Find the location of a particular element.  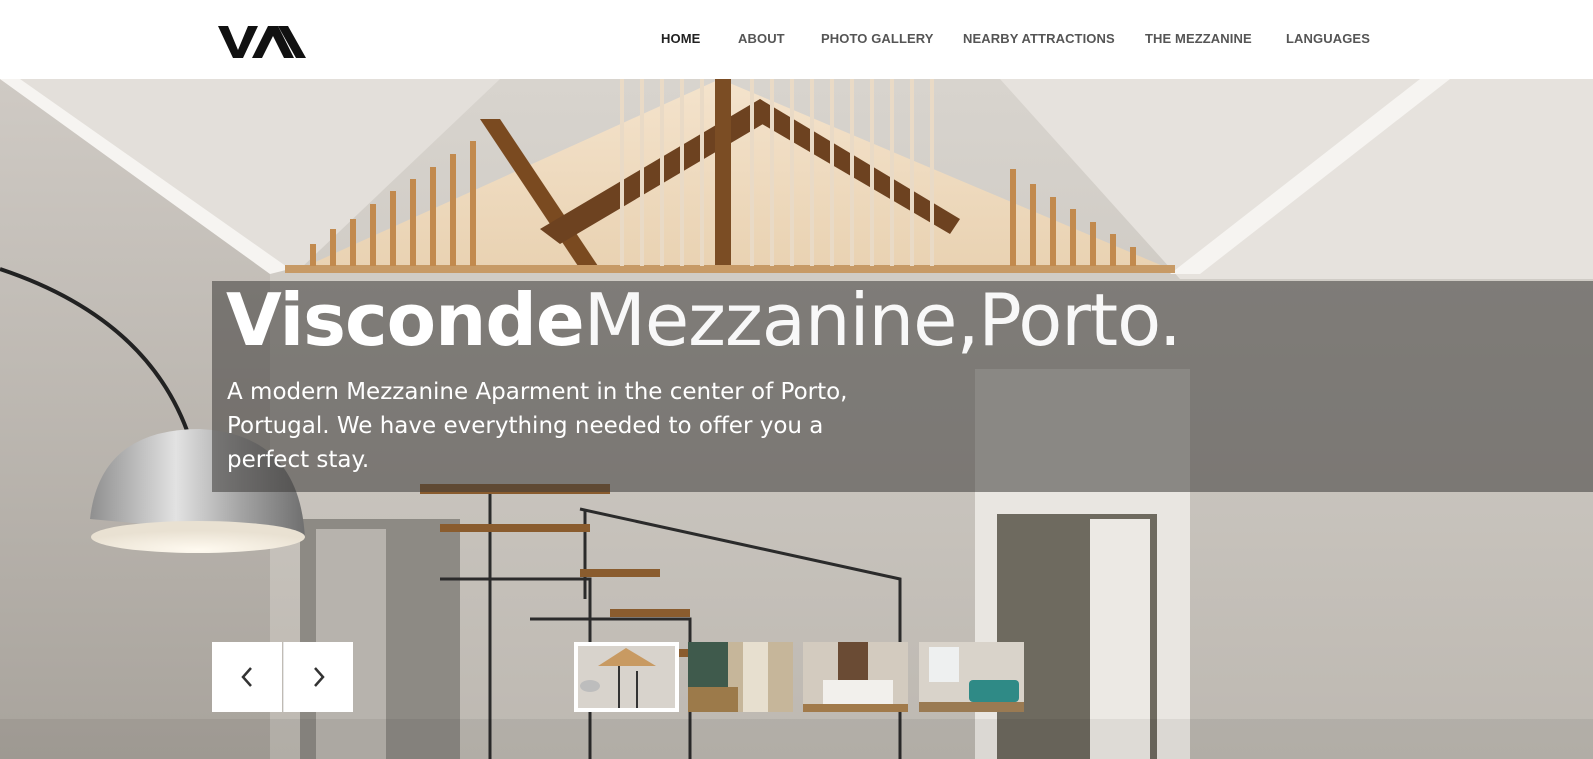

thumbnail-image-kitchen is located at coordinates (740, 677).